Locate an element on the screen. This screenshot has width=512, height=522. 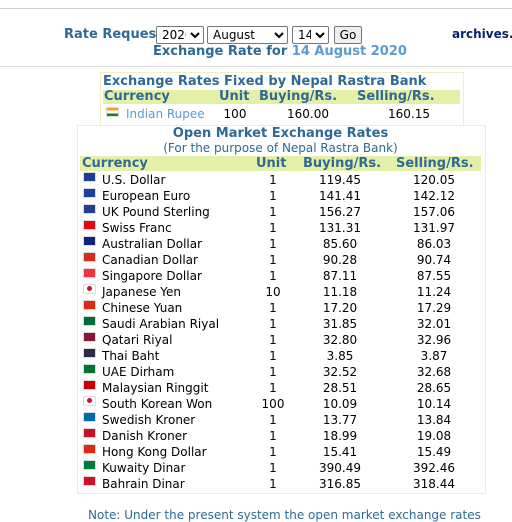
selling-rate: 120.05 is located at coordinates (434, 180).